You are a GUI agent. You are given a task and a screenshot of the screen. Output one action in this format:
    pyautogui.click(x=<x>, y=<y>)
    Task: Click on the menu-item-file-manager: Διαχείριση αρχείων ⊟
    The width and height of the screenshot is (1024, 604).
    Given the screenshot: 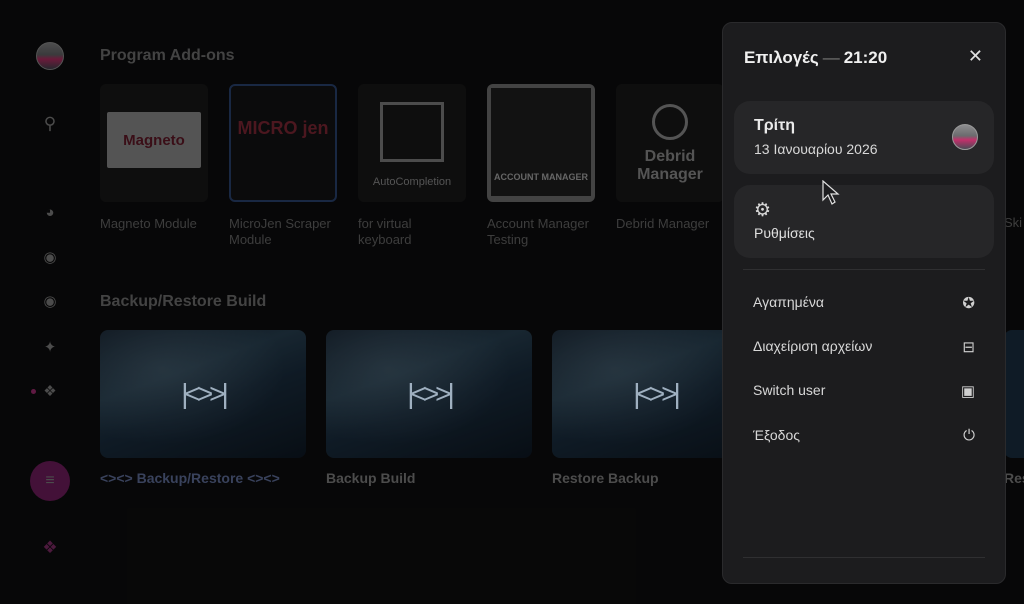 What is the action you would take?
    pyautogui.click(x=864, y=350)
    